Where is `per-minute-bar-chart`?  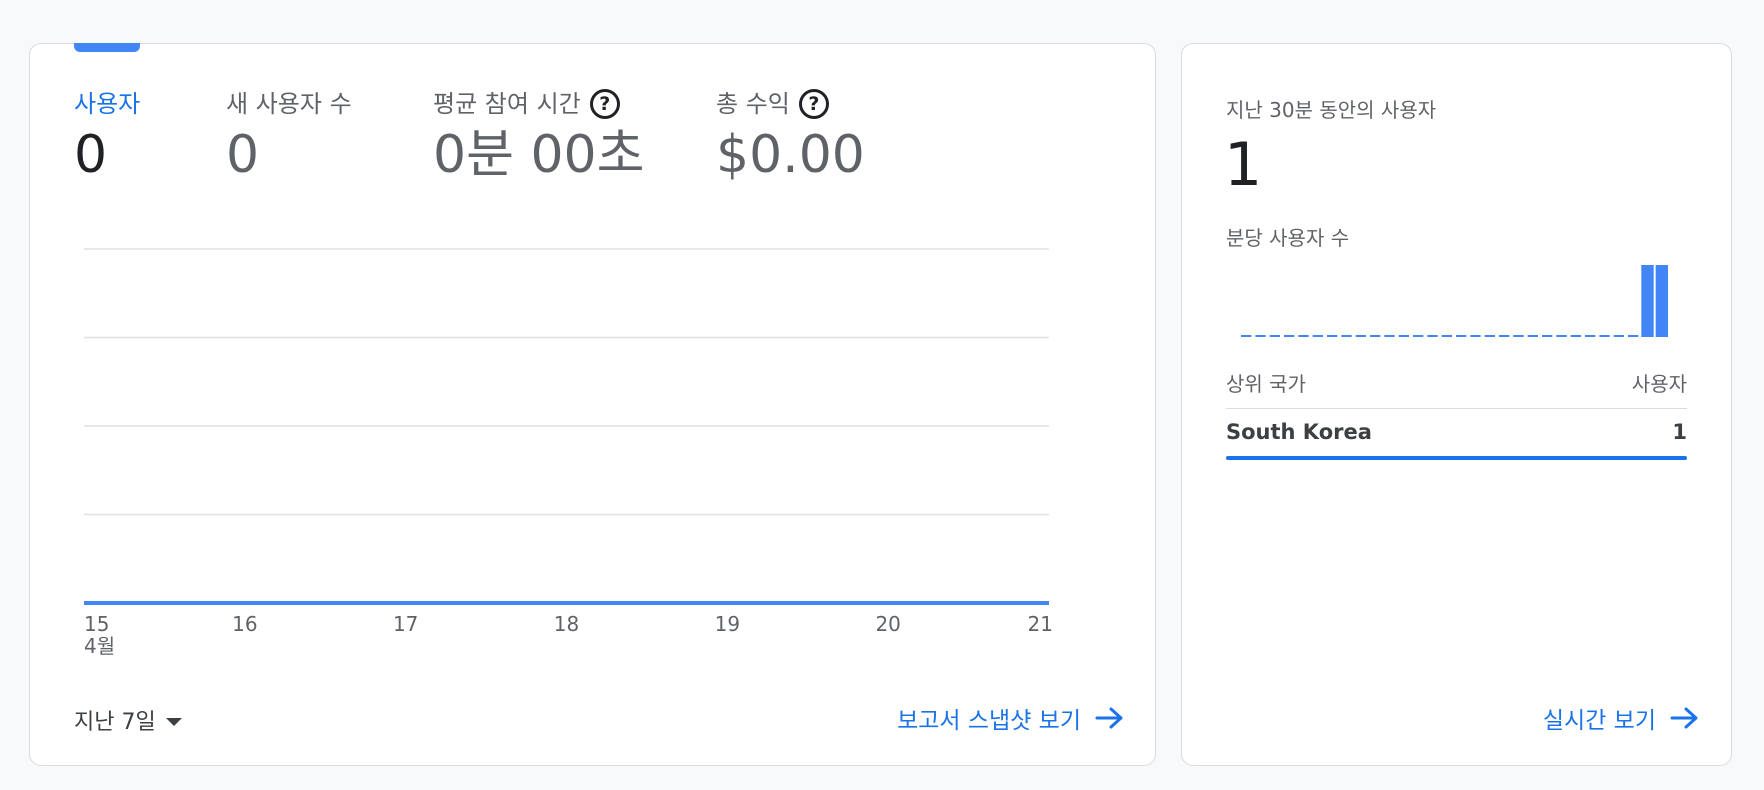
per-minute-bar-chart is located at coordinates (1454, 301).